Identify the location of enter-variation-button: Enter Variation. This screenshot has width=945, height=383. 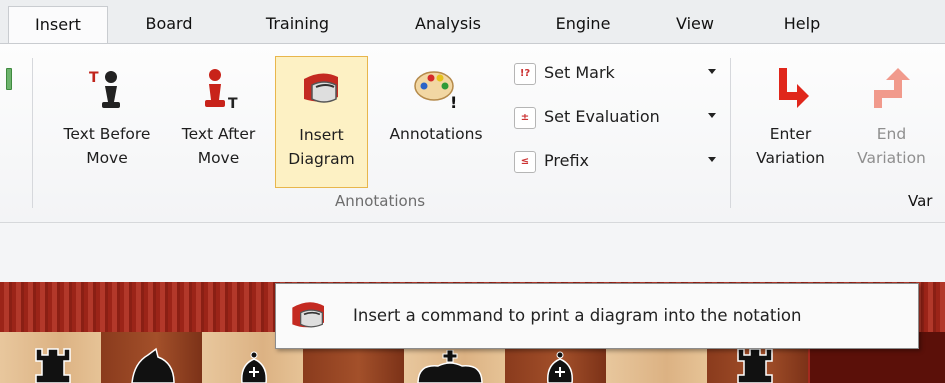
(790, 122).